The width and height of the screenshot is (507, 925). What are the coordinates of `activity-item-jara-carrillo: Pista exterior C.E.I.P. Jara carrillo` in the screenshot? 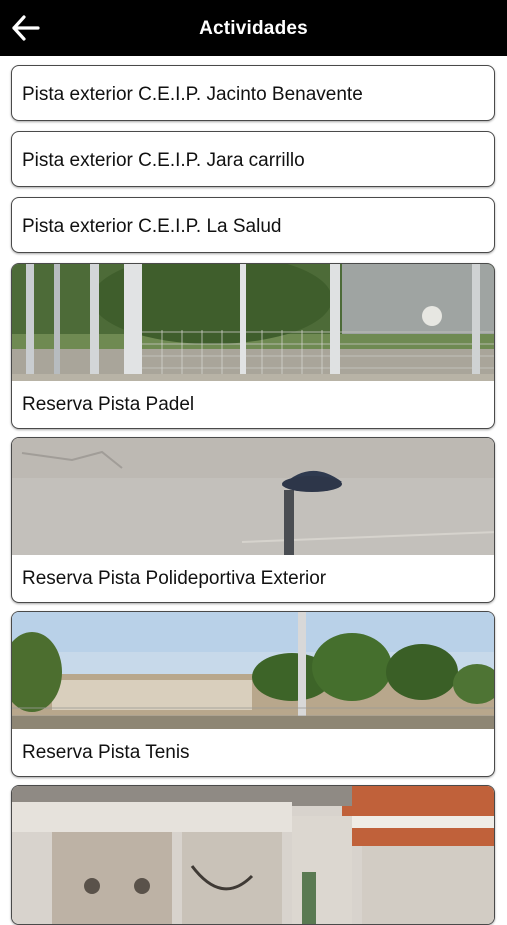 It's located at (253, 159).